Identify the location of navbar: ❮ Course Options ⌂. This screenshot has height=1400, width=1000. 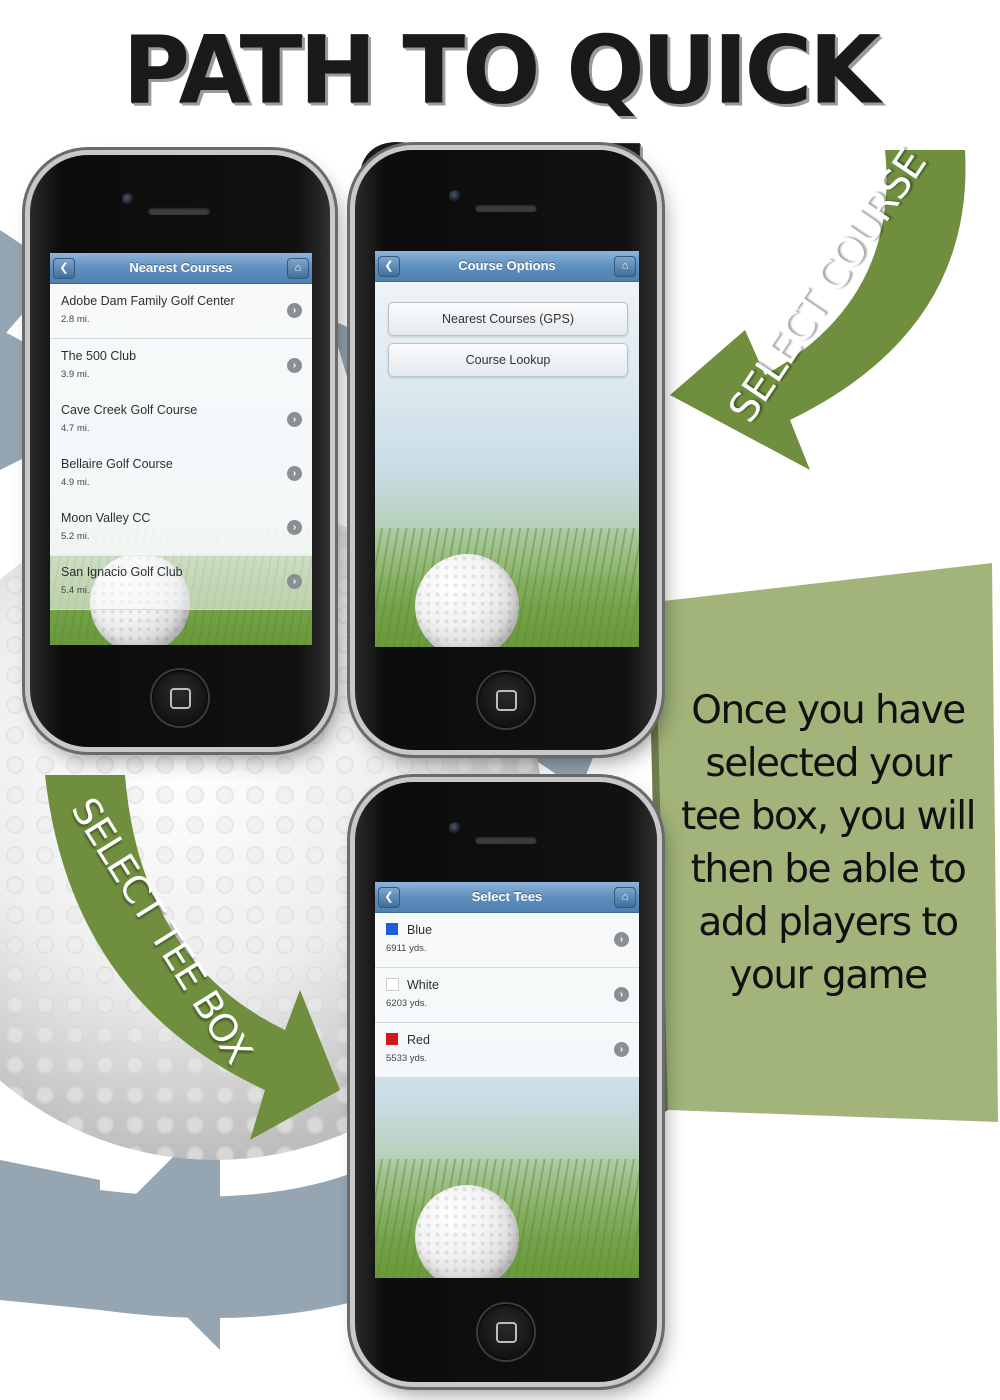
(507, 266).